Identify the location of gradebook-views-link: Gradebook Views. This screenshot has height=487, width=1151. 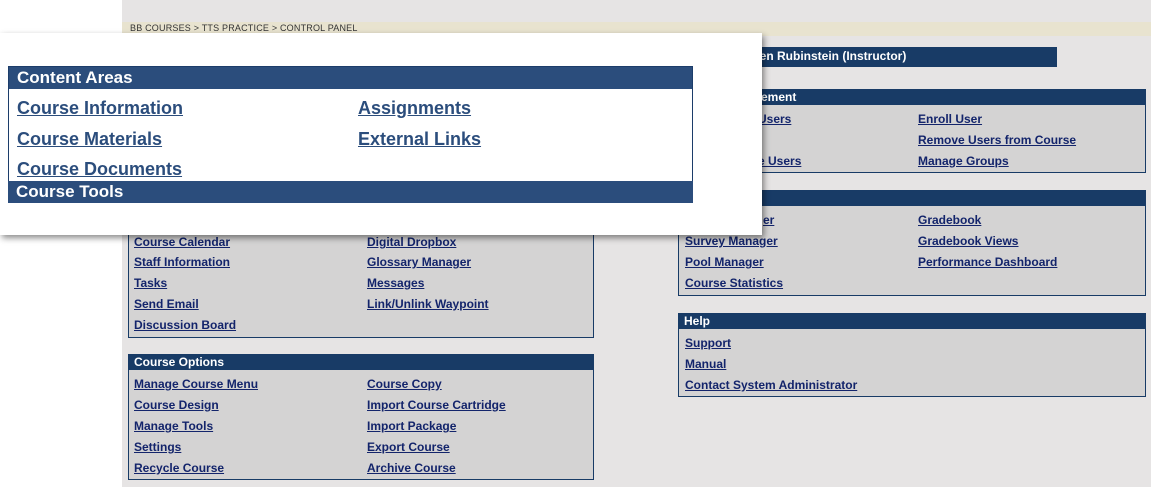
(968, 241).